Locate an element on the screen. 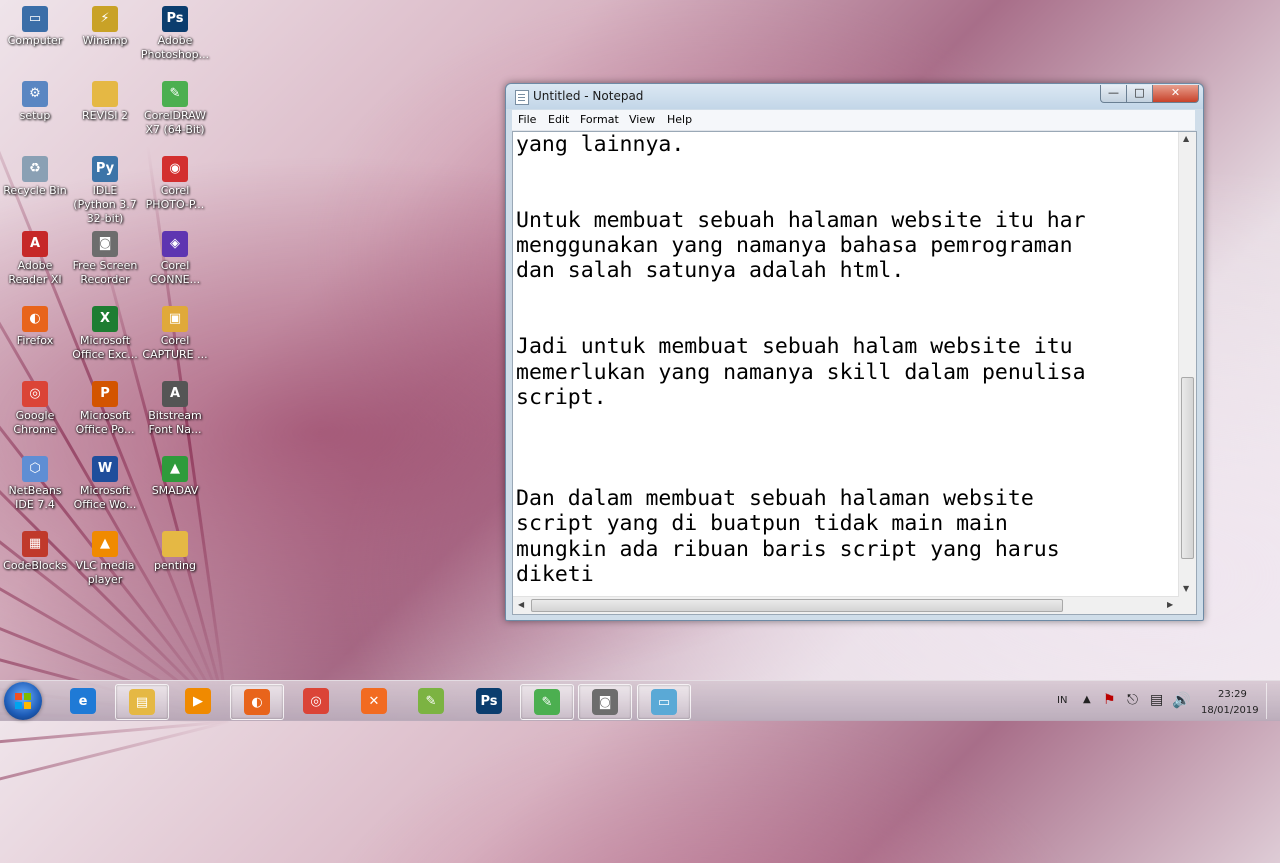  desktop-icon-label: VLC media player is located at coordinates (105, 572).